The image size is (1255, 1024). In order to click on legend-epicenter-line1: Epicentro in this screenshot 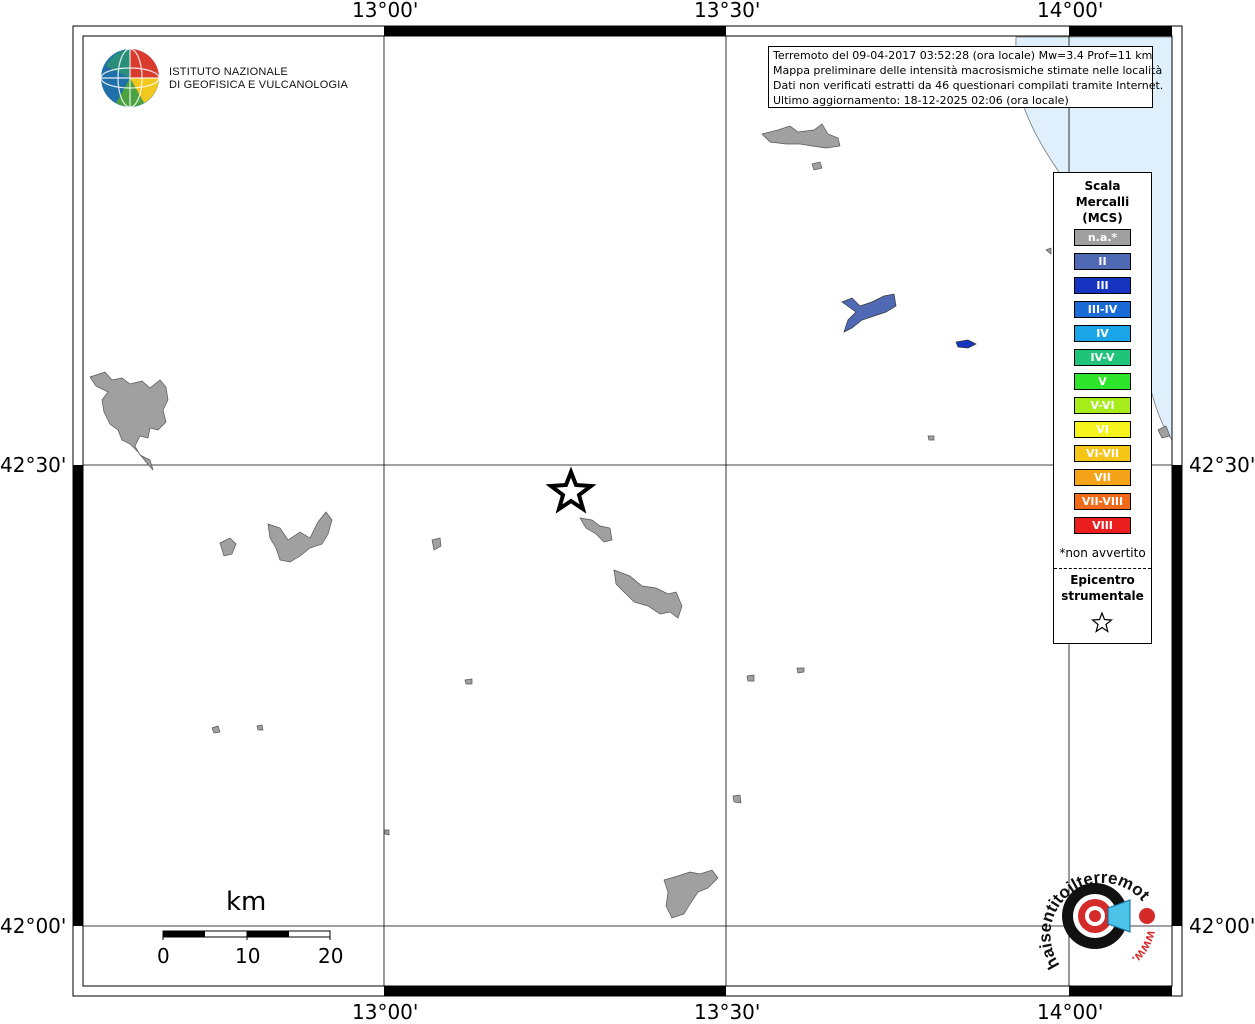, I will do `click(1102, 580)`.